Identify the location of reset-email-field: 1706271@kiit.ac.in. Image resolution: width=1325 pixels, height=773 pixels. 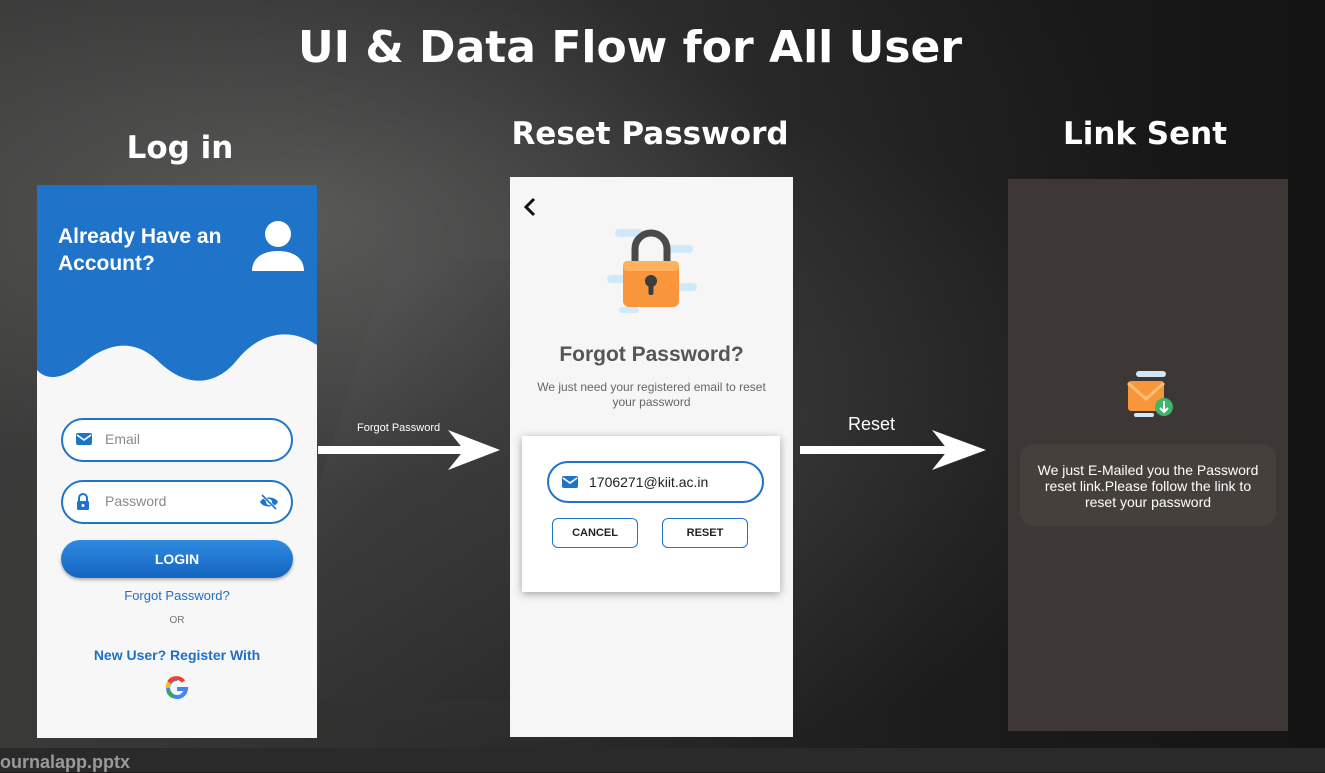
(655, 482).